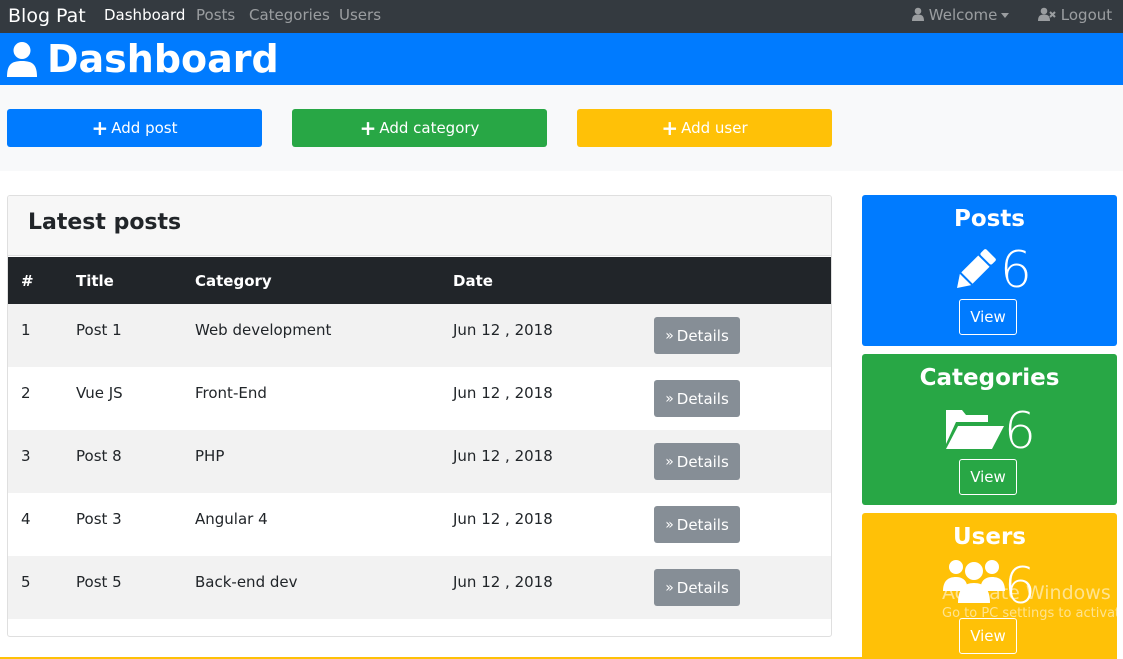 The image size is (1123, 659). Describe the element at coordinates (163, 59) in the screenshot. I see `page-title: Dashboard` at that location.